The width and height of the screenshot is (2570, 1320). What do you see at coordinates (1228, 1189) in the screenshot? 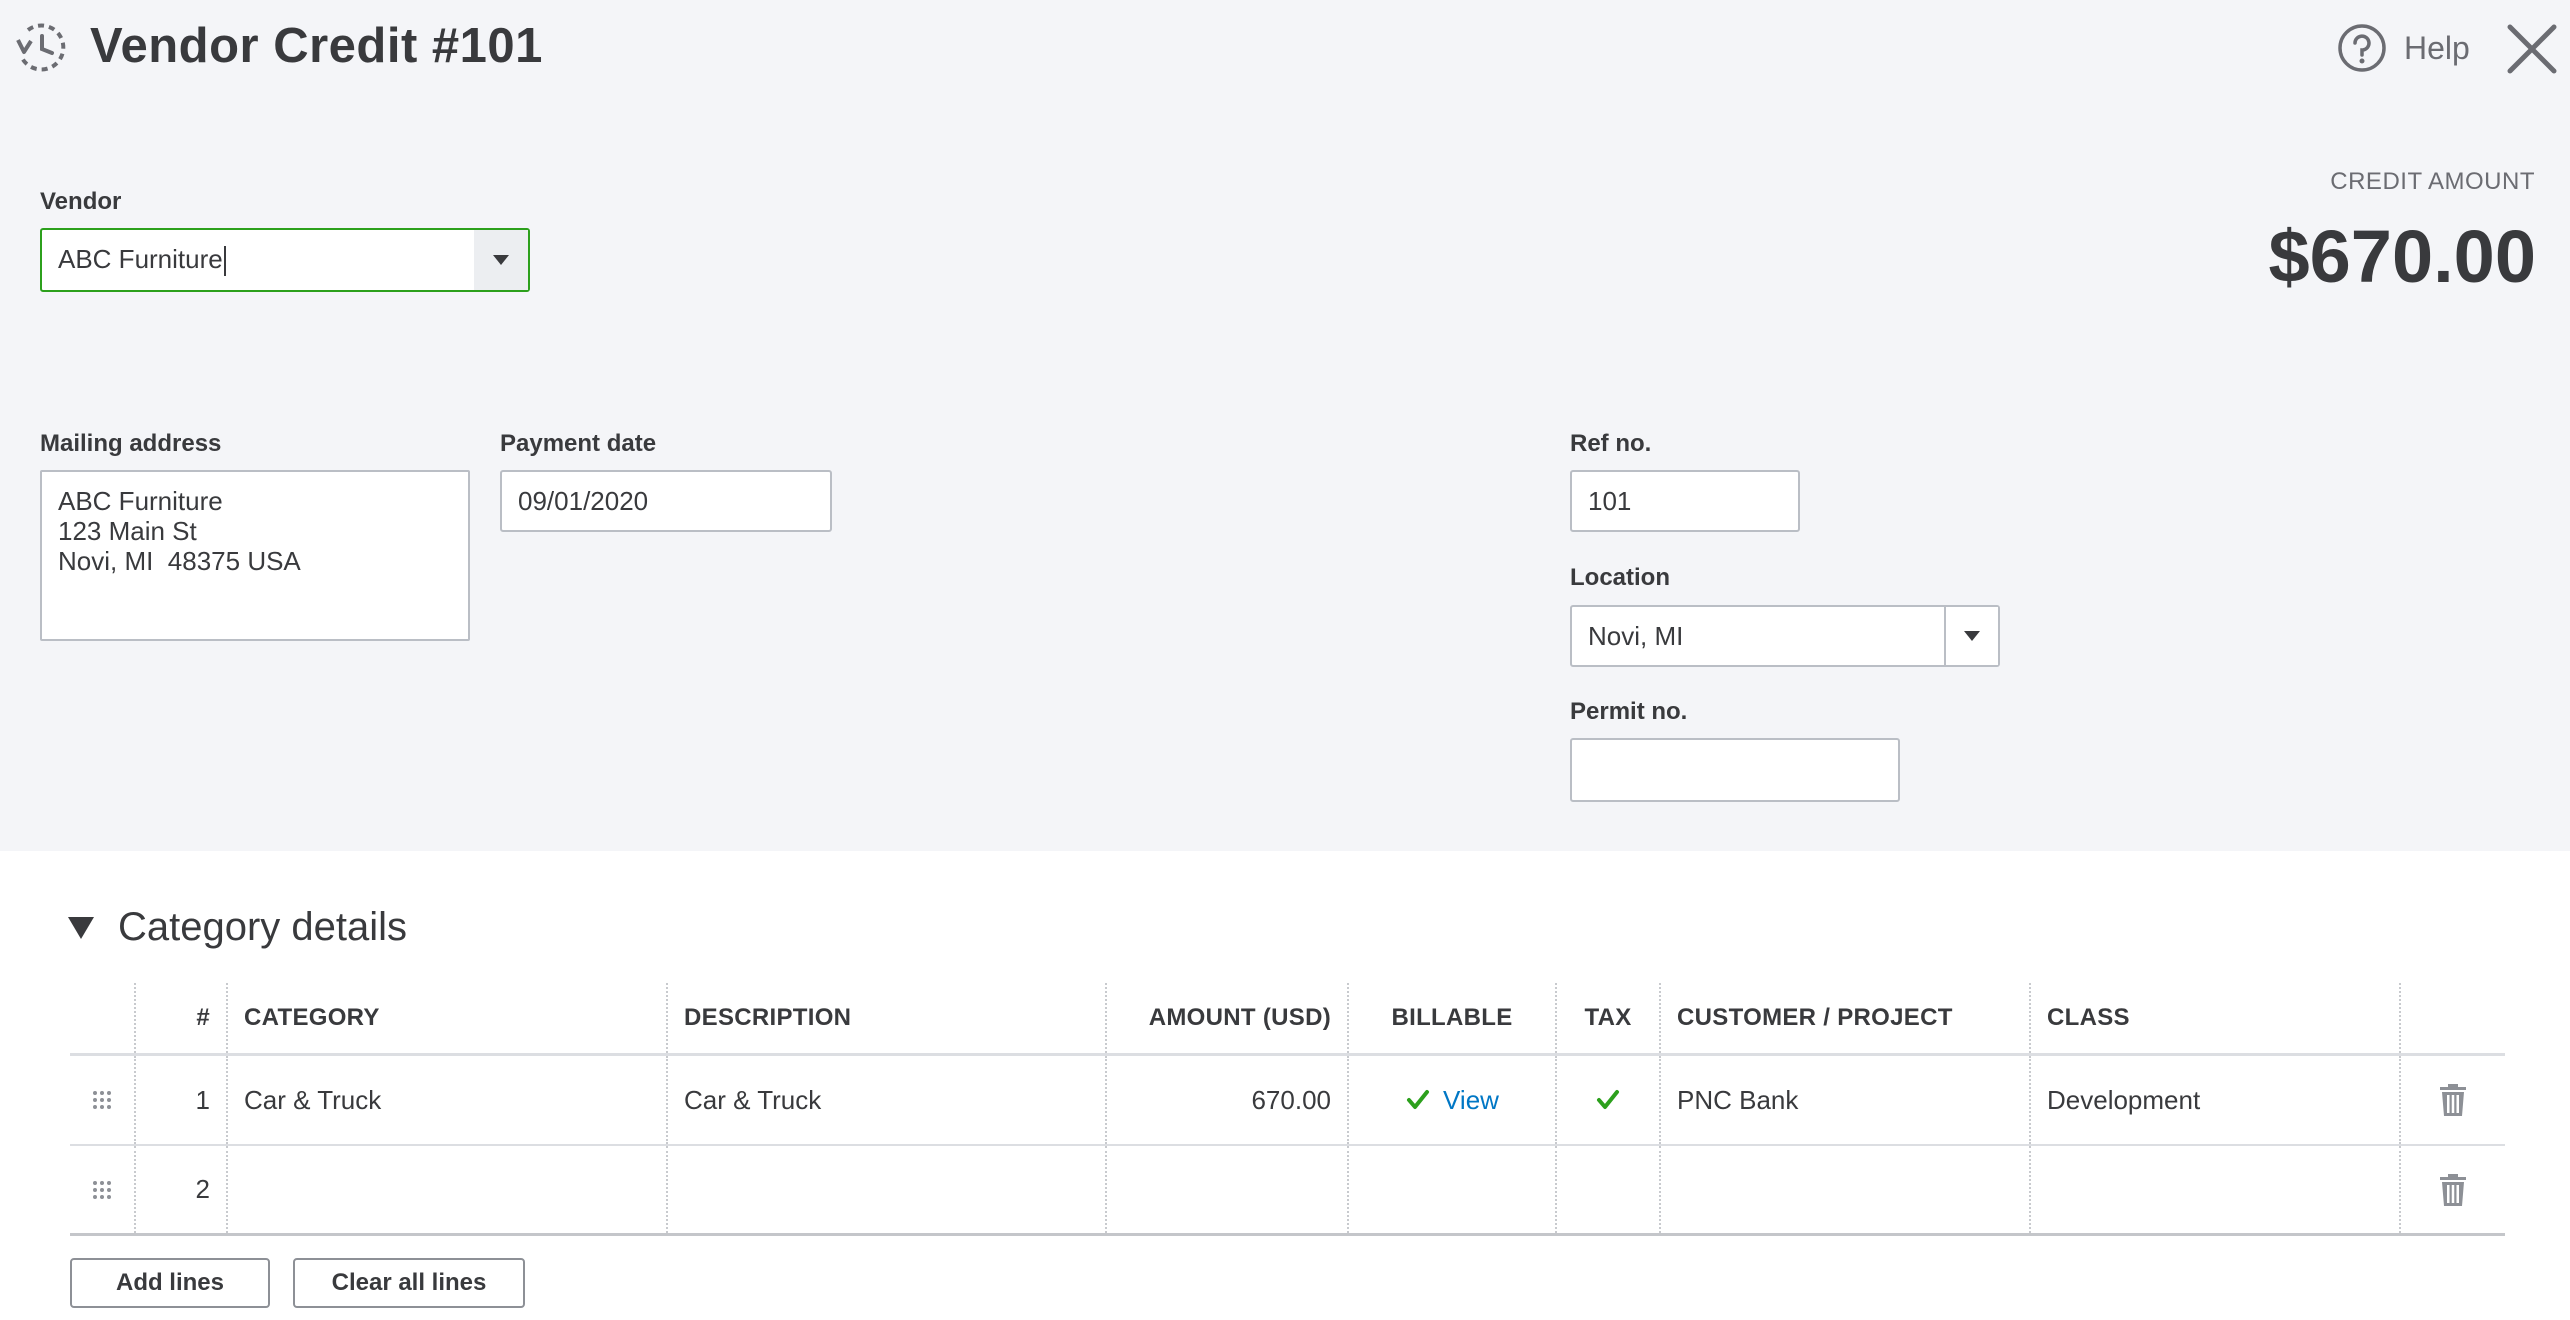
I see `row-amount` at bounding box center [1228, 1189].